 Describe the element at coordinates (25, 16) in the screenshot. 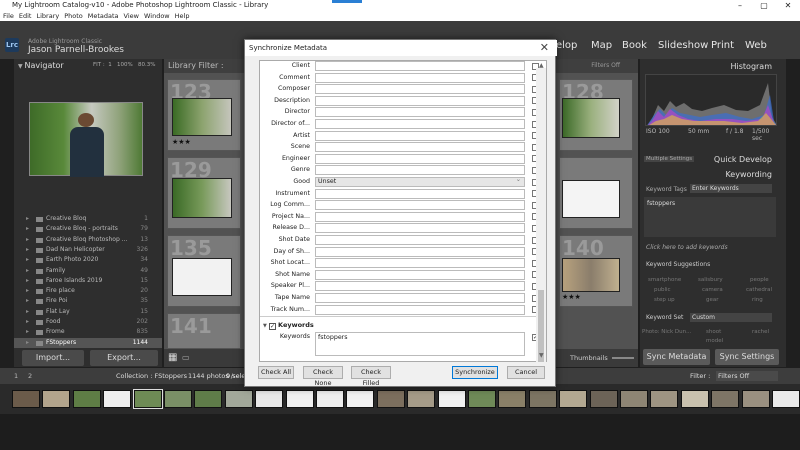

I see `menu-edit: Edit` at that location.